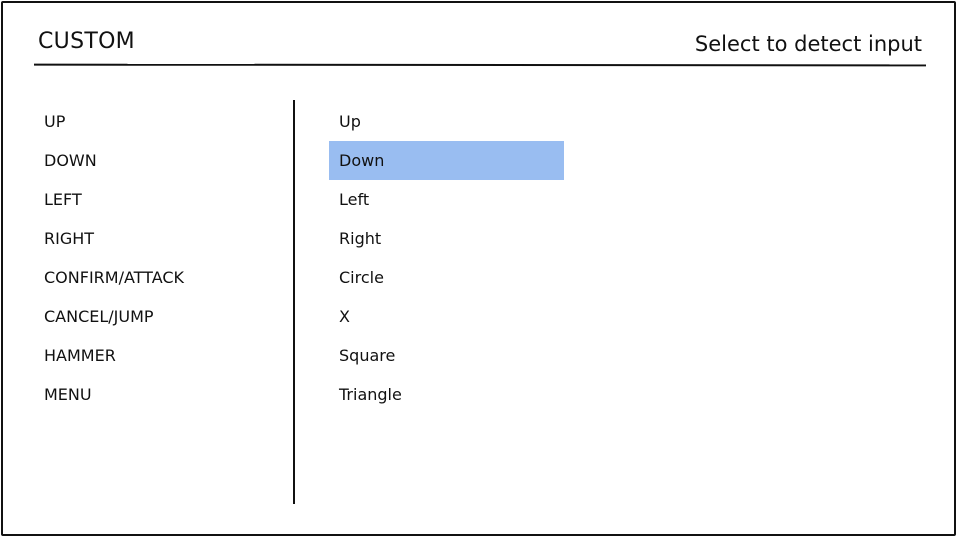 The width and height of the screenshot is (960, 540). I want to click on detect-input-hint: Select to detect input, so click(808, 44).